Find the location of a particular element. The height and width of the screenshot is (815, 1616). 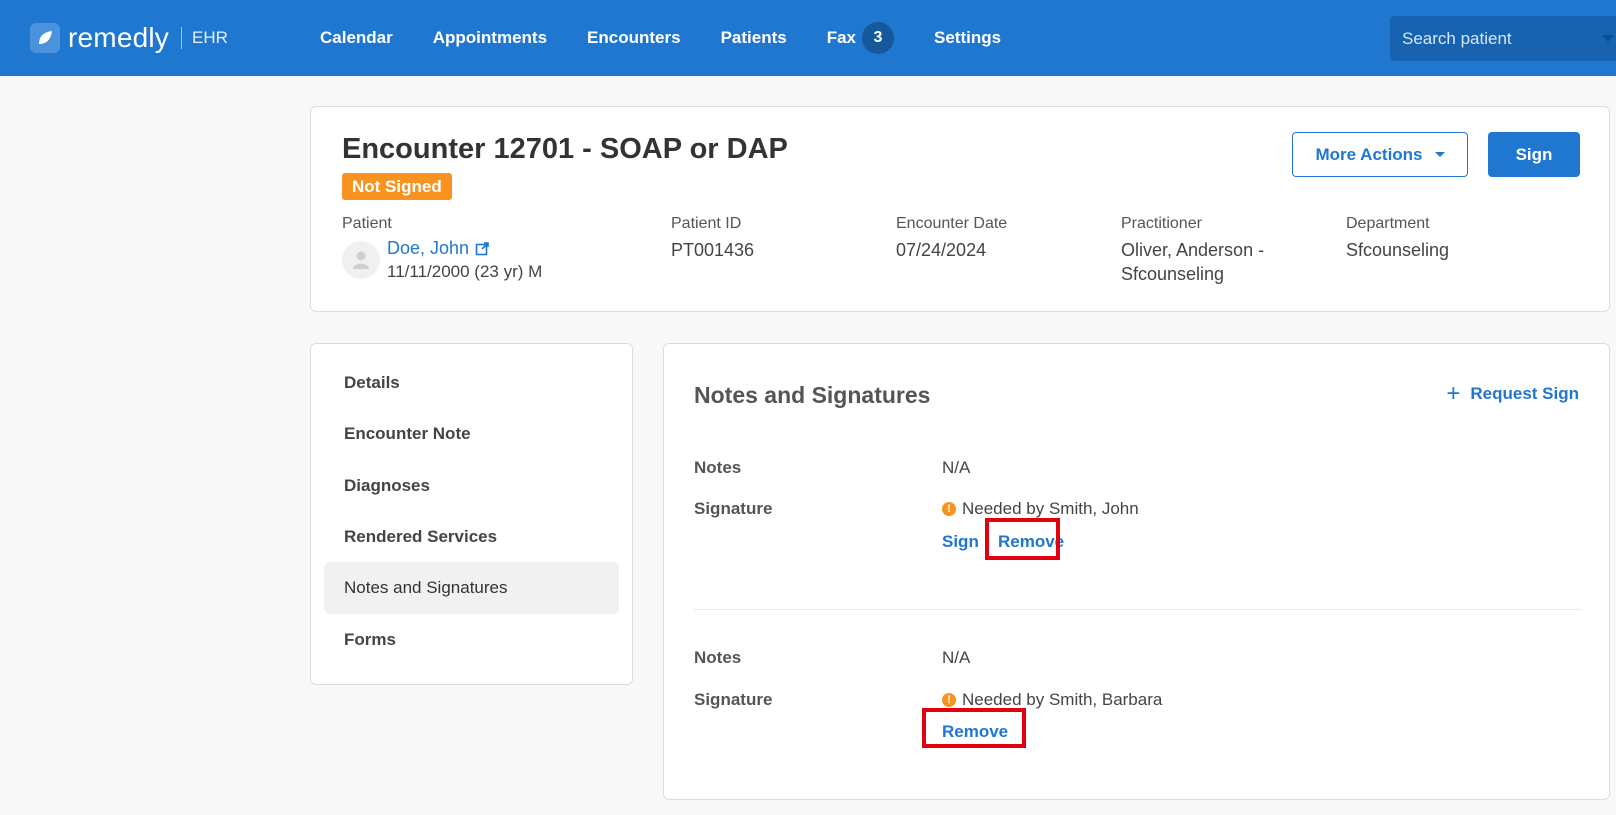

nav-patients: Patients is located at coordinates (754, 38).